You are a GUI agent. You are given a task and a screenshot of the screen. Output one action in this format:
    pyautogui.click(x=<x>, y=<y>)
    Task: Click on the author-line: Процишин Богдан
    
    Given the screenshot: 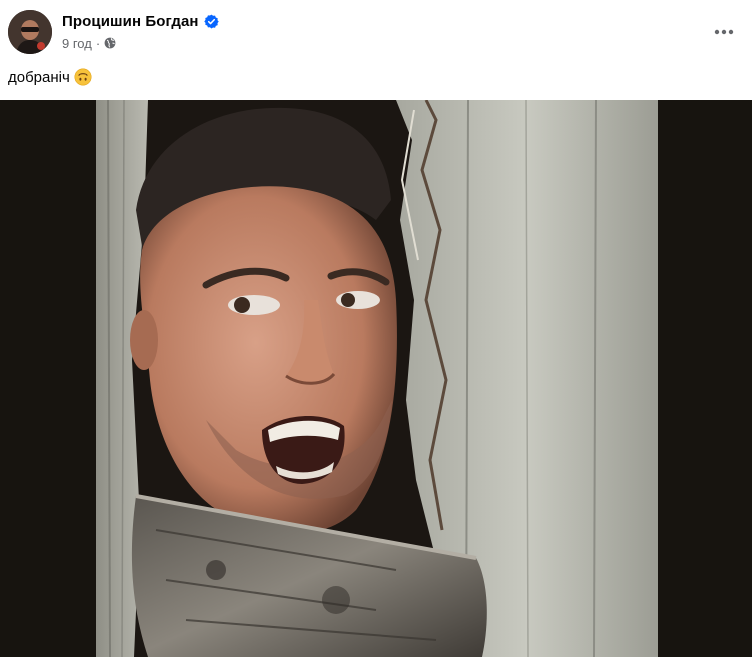 What is the action you would take?
    pyautogui.click(x=140, y=21)
    